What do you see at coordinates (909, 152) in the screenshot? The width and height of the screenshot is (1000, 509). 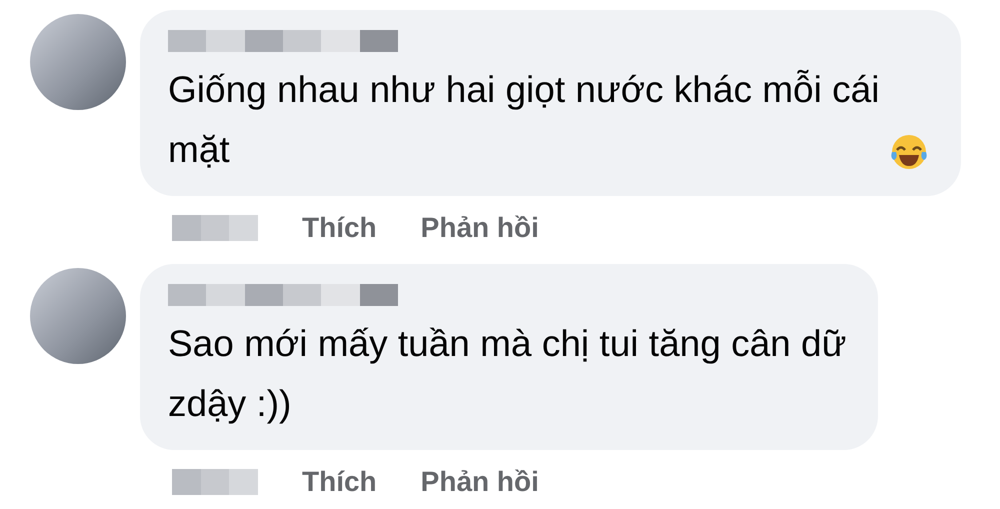 I see `laughing-emoji-icon` at bounding box center [909, 152].